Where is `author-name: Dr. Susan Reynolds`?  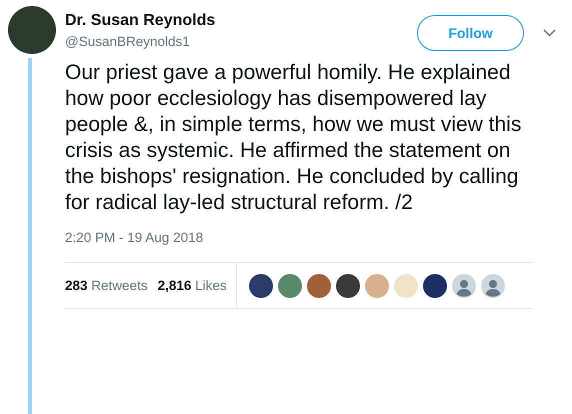
author-name: Dr. Susan Reynolds is located at coordinates (241, 21).